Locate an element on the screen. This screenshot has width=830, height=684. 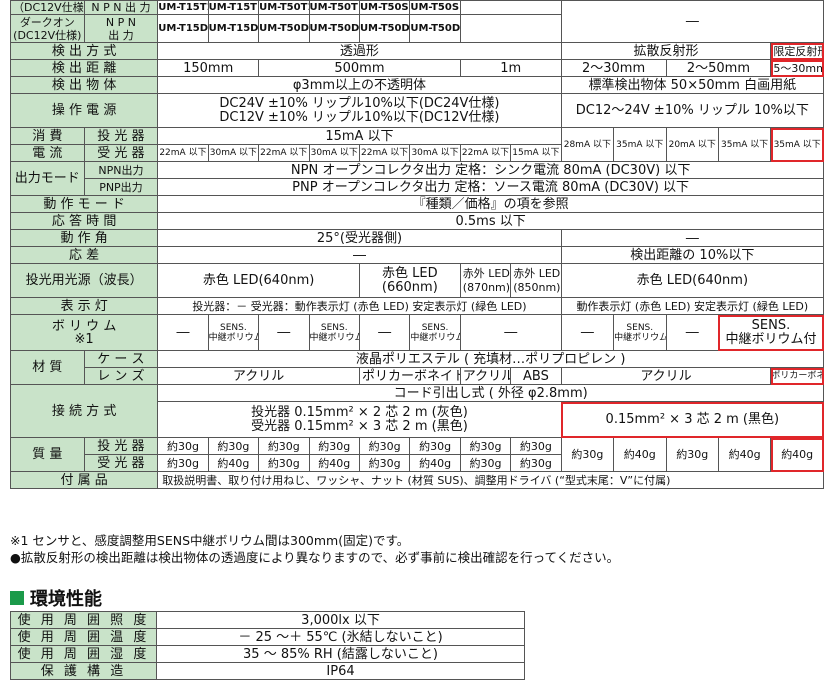
connection-cable: コード引出し式 ( 外径 φ2.8mm) is located at coordinates (490, 393).